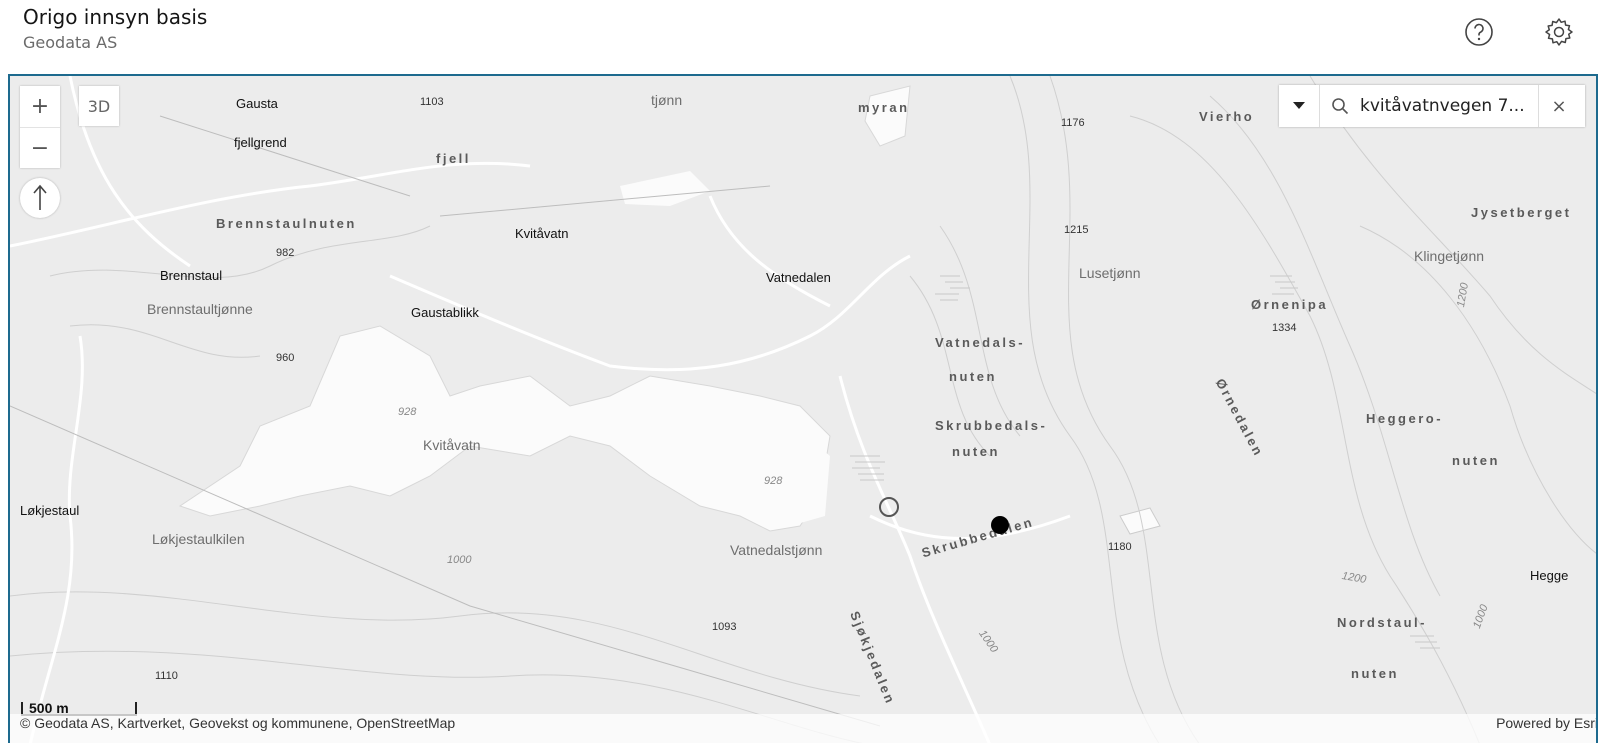  Describe the element at coordinates (800, 37) in the screenshot. I see `app-header: Origo innsyn basis Geodata AS` at that location.